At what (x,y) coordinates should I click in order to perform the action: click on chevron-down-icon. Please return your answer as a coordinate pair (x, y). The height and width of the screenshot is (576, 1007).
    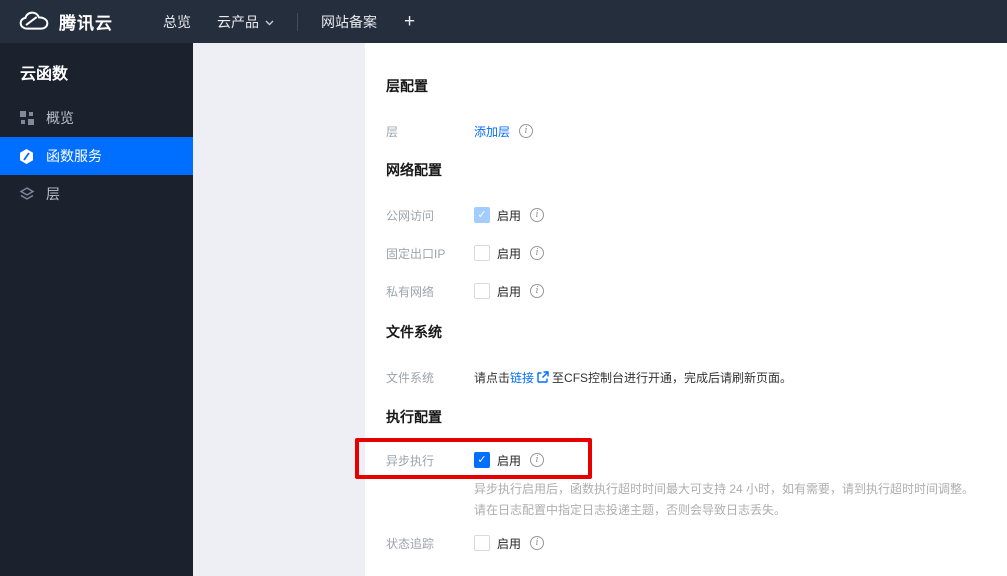
    Looking at the image, I should click on (269, 22).